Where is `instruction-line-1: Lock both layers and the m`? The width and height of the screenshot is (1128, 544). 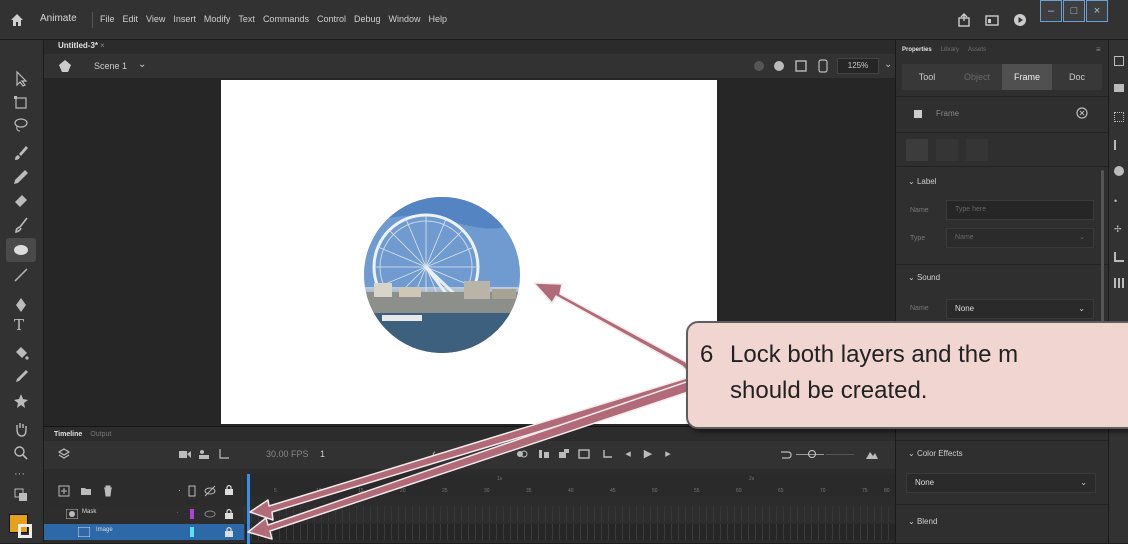 instruction-line-1: Lock both layers and the m is located at coordinates (874, 354).